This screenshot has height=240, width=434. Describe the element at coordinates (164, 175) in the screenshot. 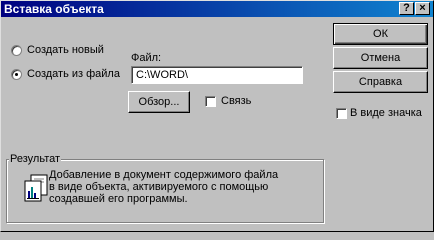

I see `result-line: Добавление в документ содержимого файла` at that location.